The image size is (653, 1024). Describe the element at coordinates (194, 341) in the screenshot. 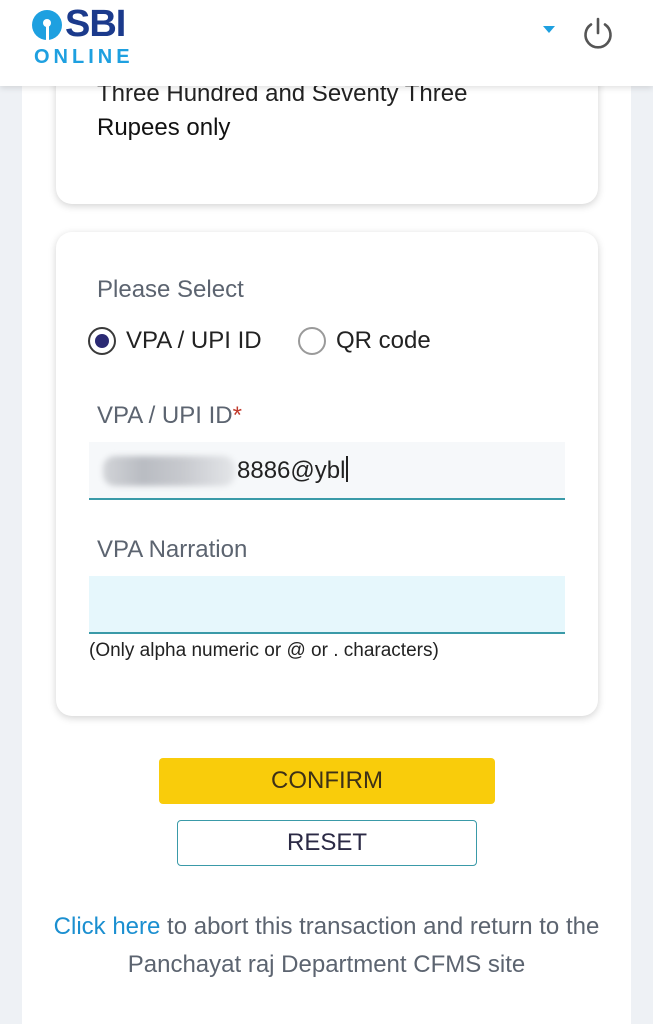

I see `radio-vpa-label: VPA / UPI ID` at that location.